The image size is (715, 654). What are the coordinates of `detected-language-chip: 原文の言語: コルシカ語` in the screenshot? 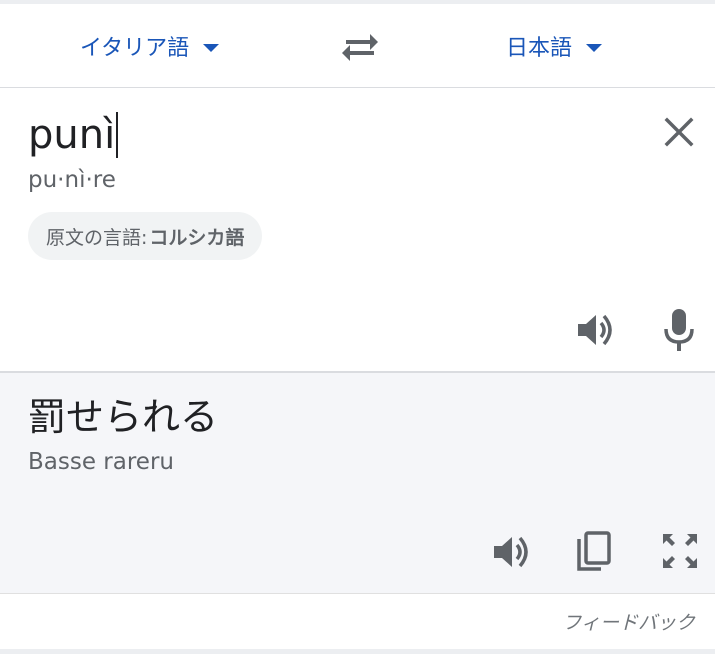 It's located at (145, 236).